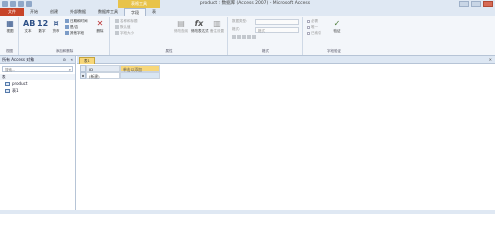 Image resolution: width=495 pixels, height=240 pixels. What do you see at coordinates (5, 4) in the screenshot?
I see `access-app-icon` at bounding box center [5, 4].